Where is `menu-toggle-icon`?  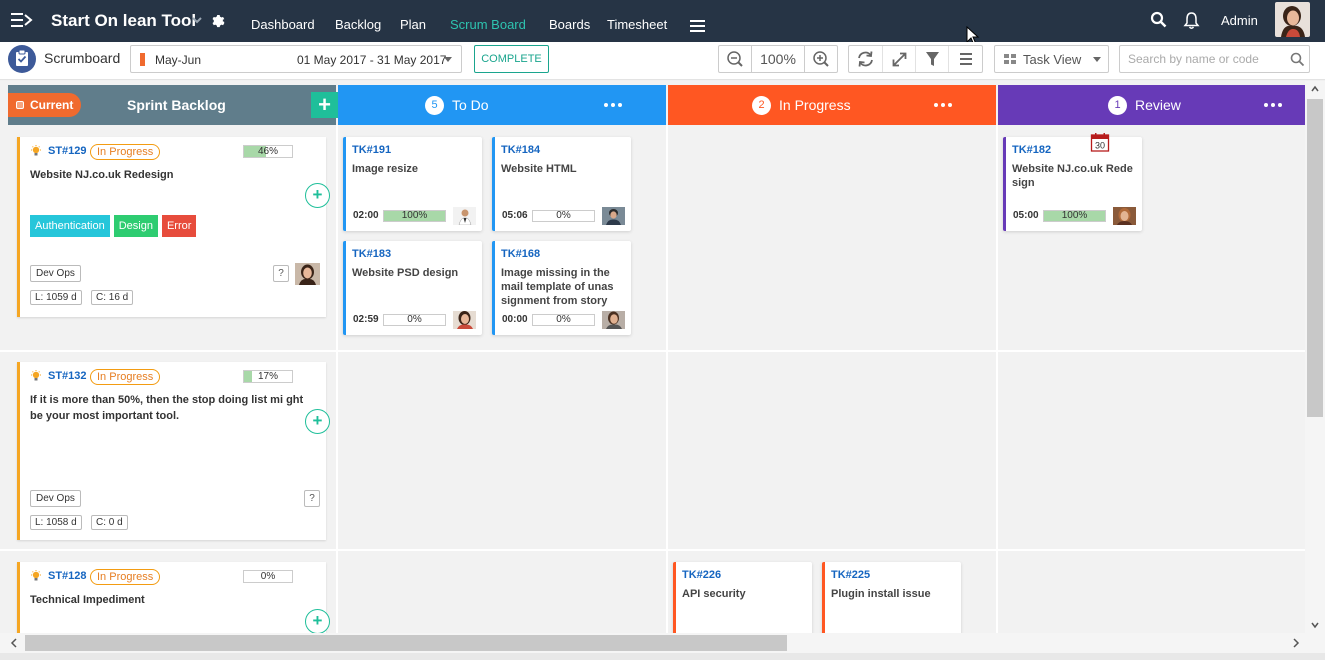
menu-toggle-icon is located at coordinates (22, 20).